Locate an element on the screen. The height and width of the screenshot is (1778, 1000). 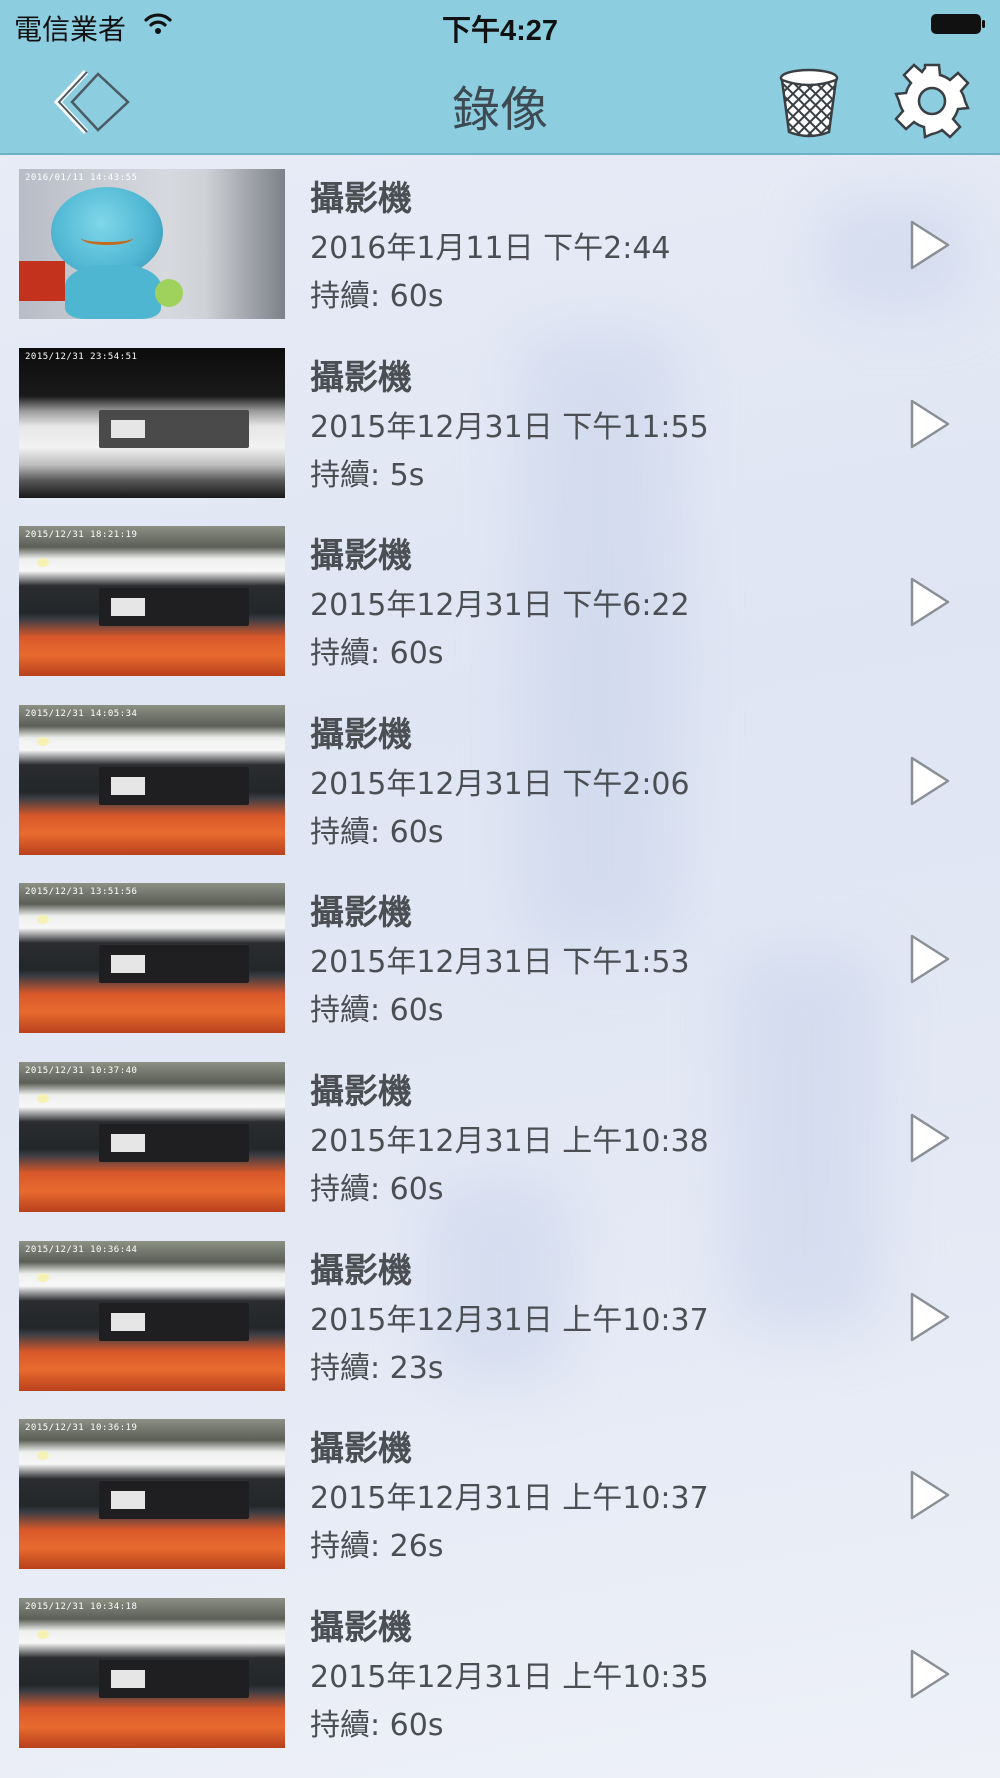
recording-date: 2015年12月31日 下午6:22 is located at coordinates (500, 606).